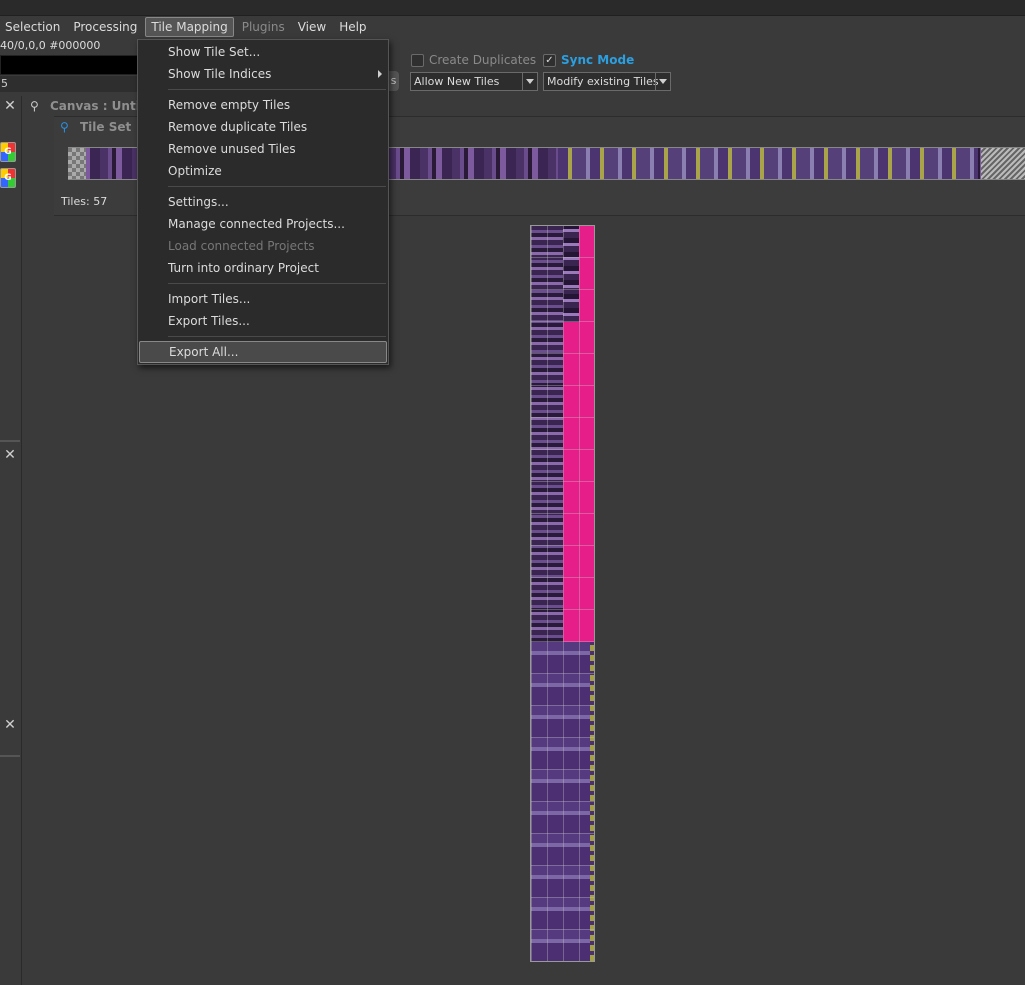 The height and width of the screenshot is (985, 1025). I want to click on tileset-tiles-green, so click(768, 163).